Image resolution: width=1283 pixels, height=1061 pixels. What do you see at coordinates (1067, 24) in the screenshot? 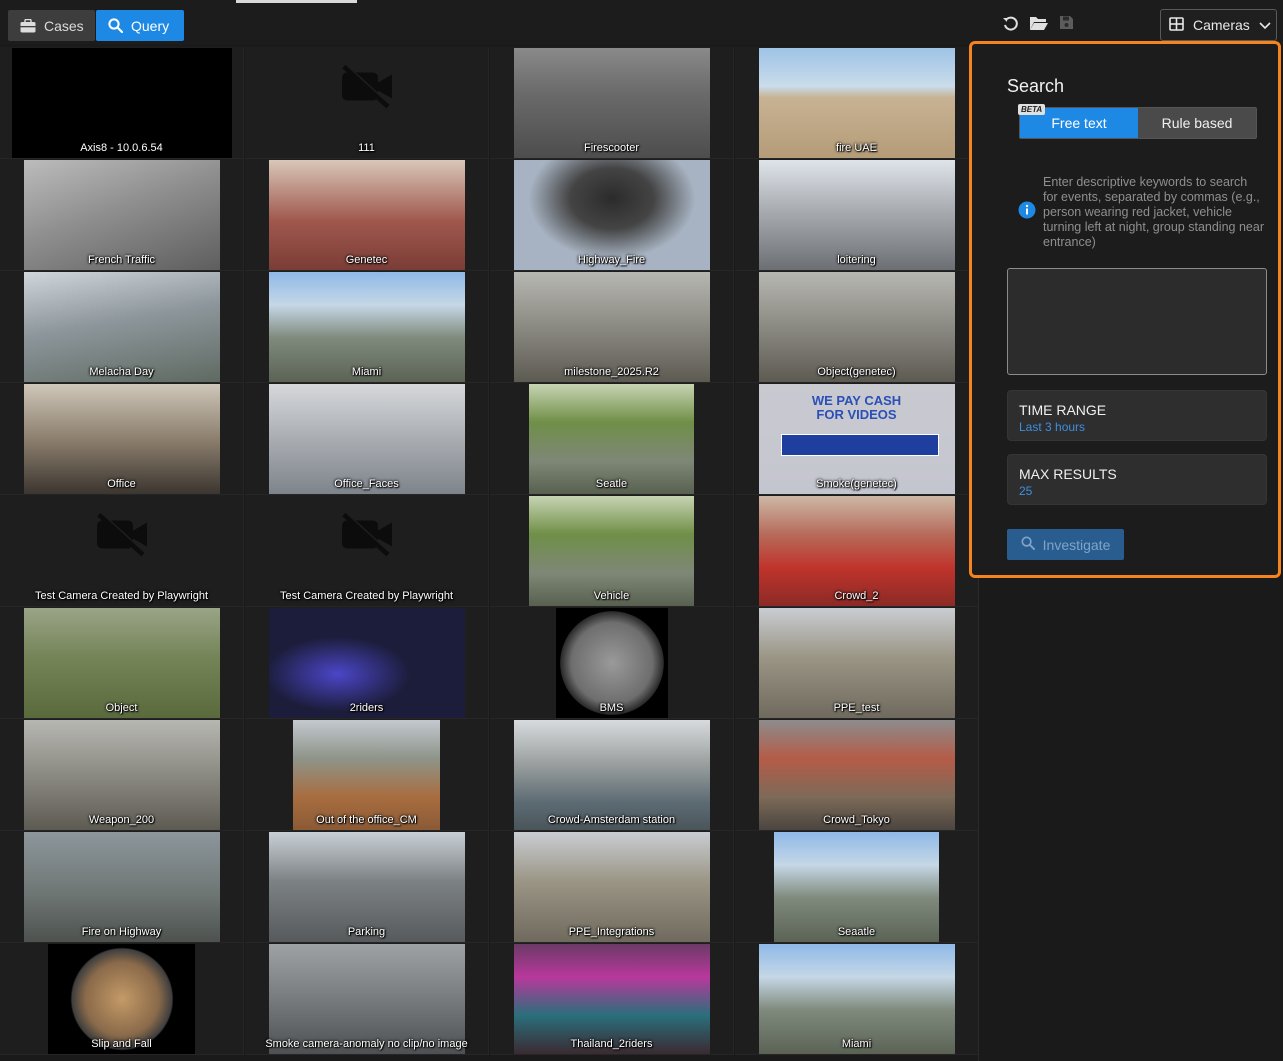
I see `save-icon` at bounding box center [1067, 24].